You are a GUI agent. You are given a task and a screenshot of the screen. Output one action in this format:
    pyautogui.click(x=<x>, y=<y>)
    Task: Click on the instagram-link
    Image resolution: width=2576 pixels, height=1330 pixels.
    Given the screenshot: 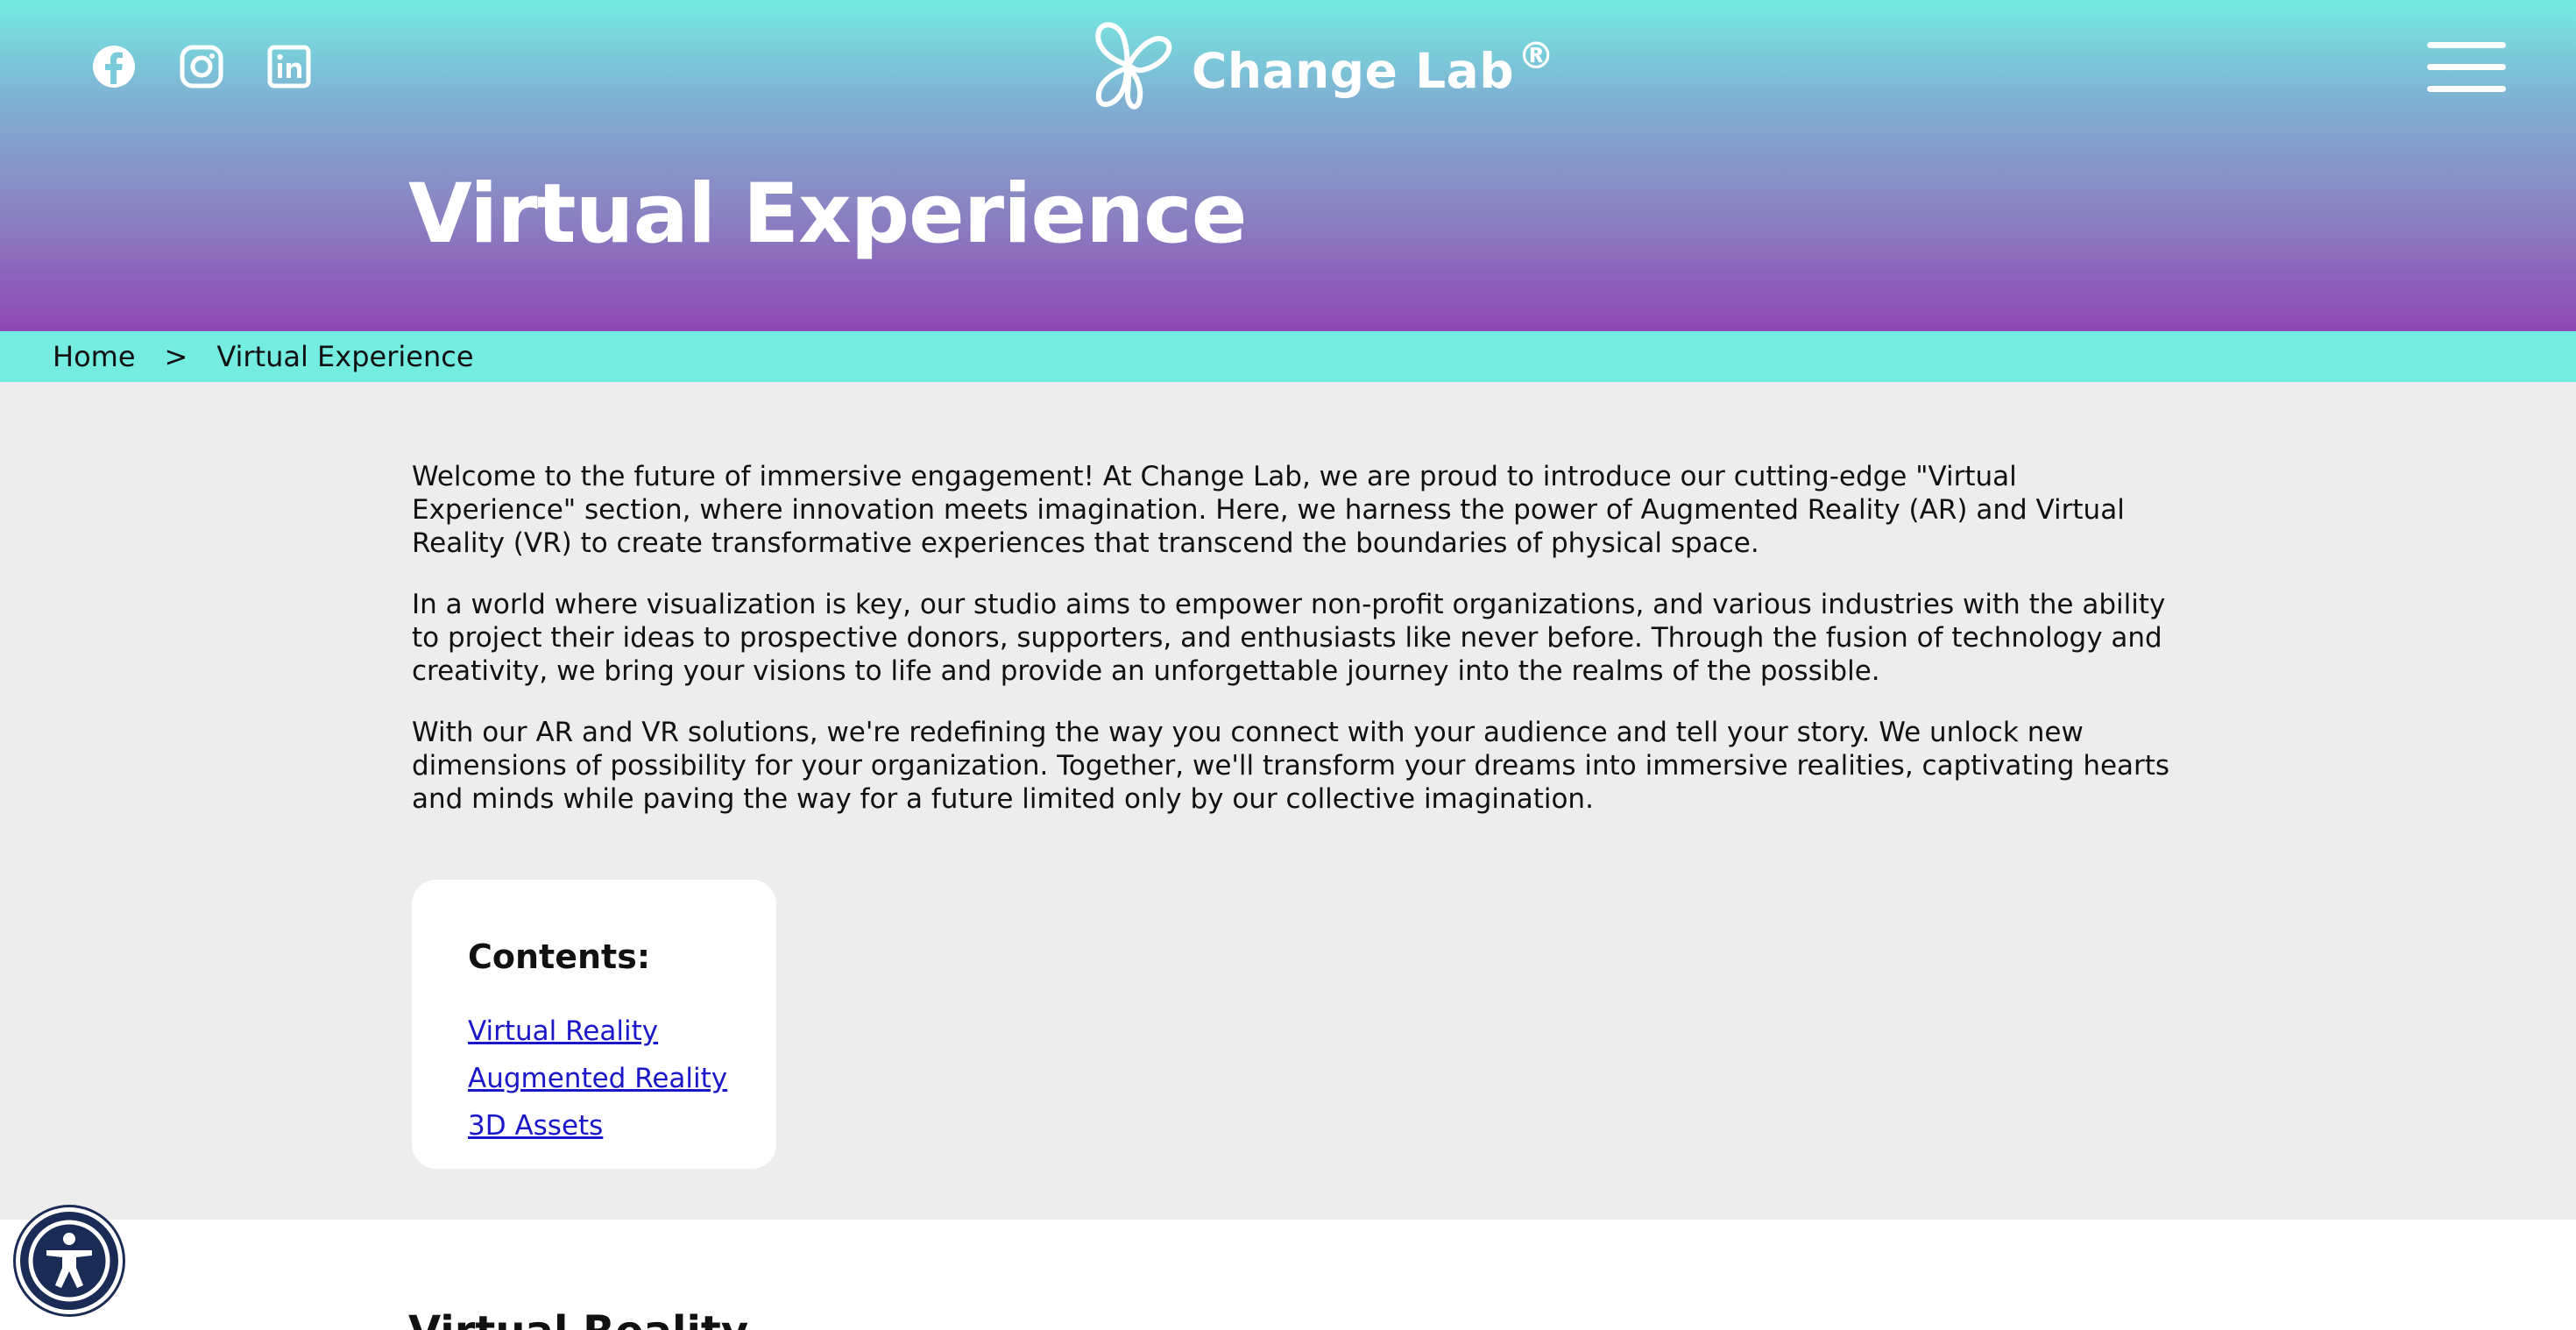 What is the action you would take?
    pyautogui.click(x=201, y=66)
    